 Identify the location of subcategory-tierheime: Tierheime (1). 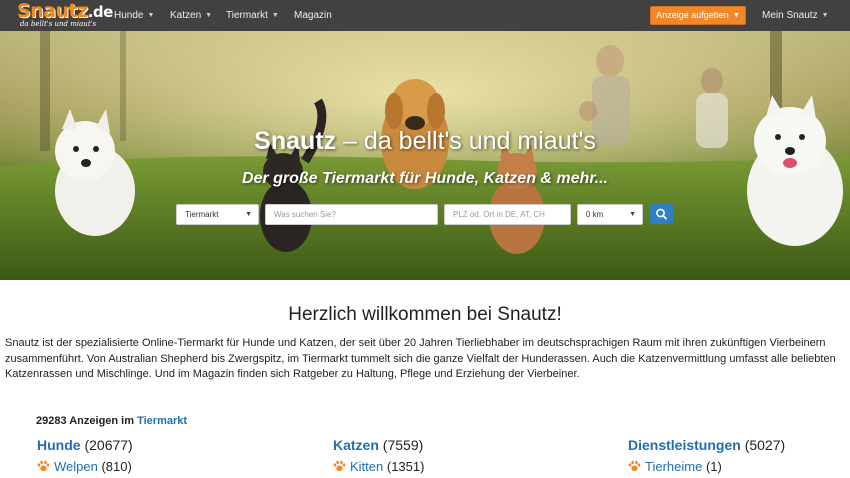
(675, 466).